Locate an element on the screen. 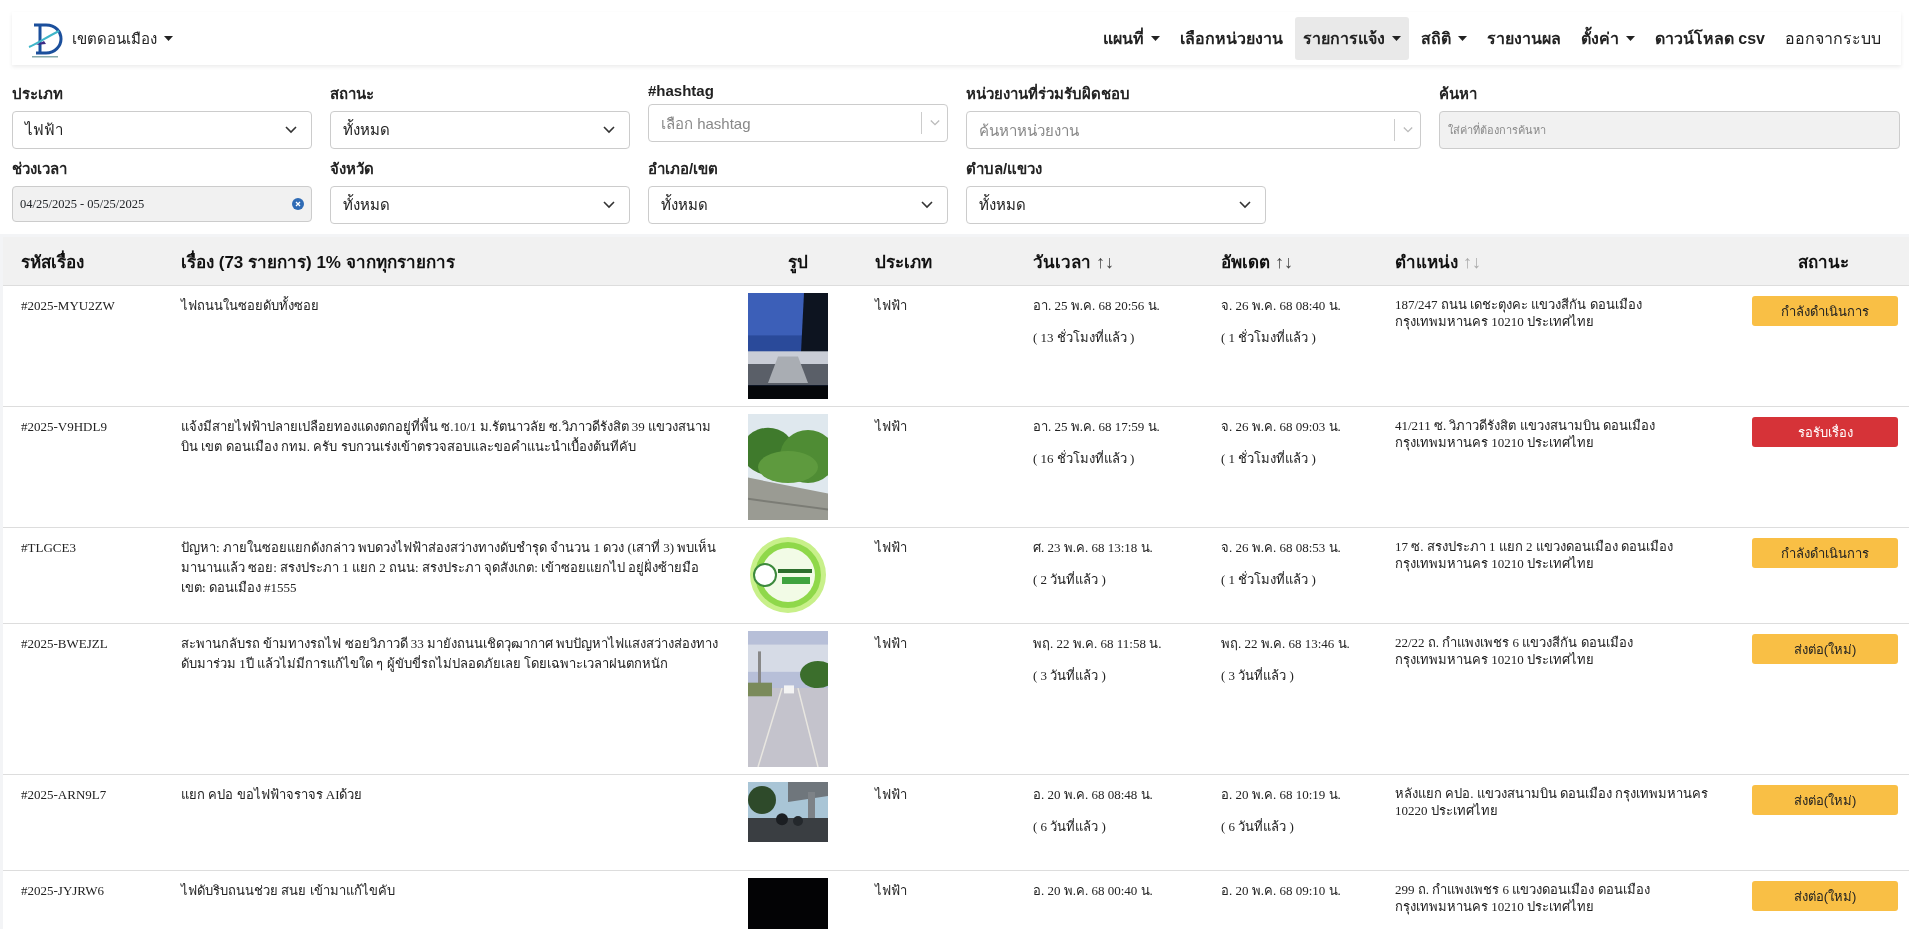 The image size is (1909, 929). filter-label: หน่วยงานที่ร่วมรับผิดชอบ is located at coordinates (1048, 93).